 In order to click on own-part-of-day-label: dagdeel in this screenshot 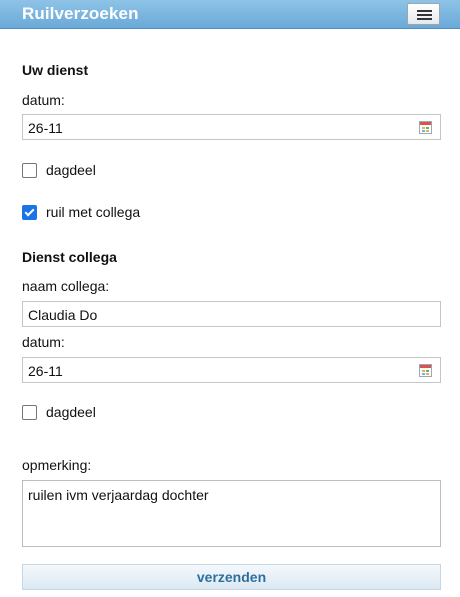, I will do `click(71, 170)`.